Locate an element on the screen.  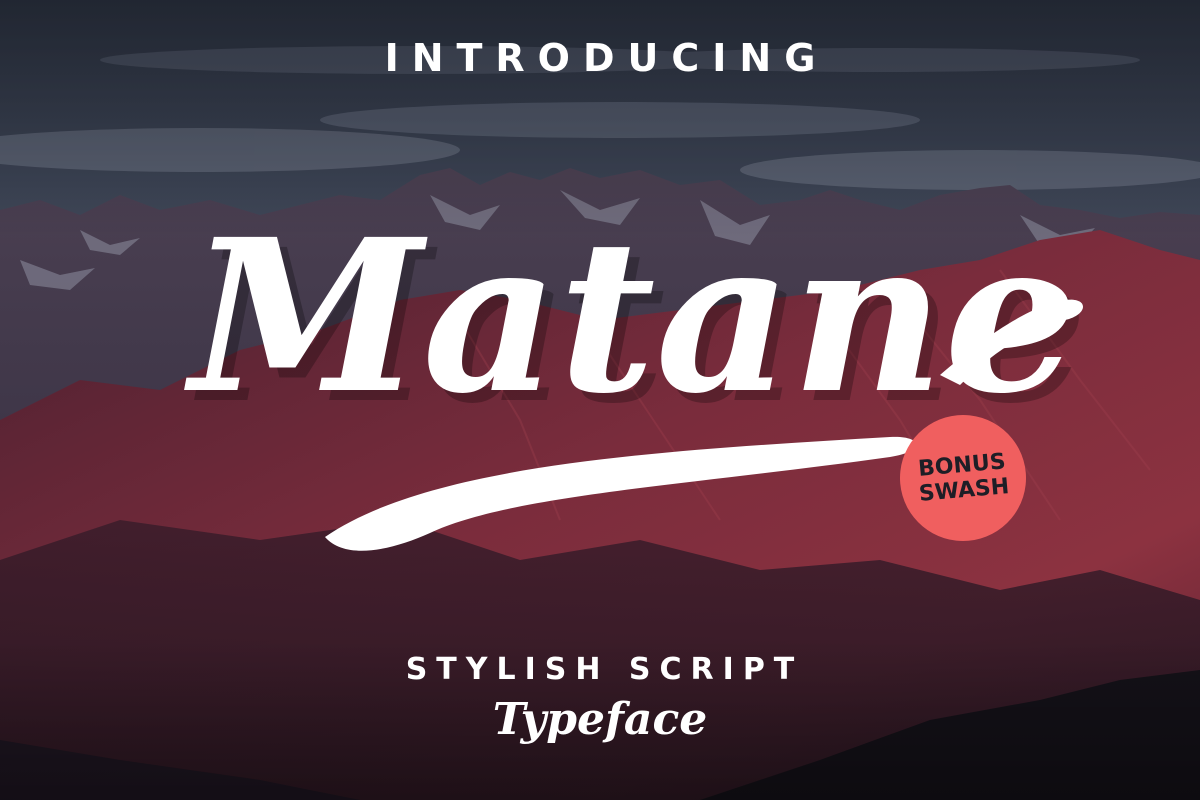
subtitle: Typeface is located at coordinates (600, 719).